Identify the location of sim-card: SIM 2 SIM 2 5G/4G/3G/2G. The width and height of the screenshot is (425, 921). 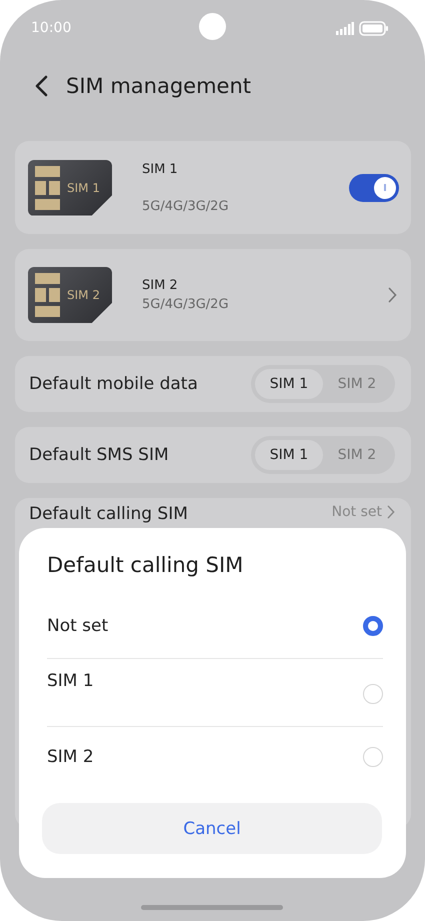
(213, 295).